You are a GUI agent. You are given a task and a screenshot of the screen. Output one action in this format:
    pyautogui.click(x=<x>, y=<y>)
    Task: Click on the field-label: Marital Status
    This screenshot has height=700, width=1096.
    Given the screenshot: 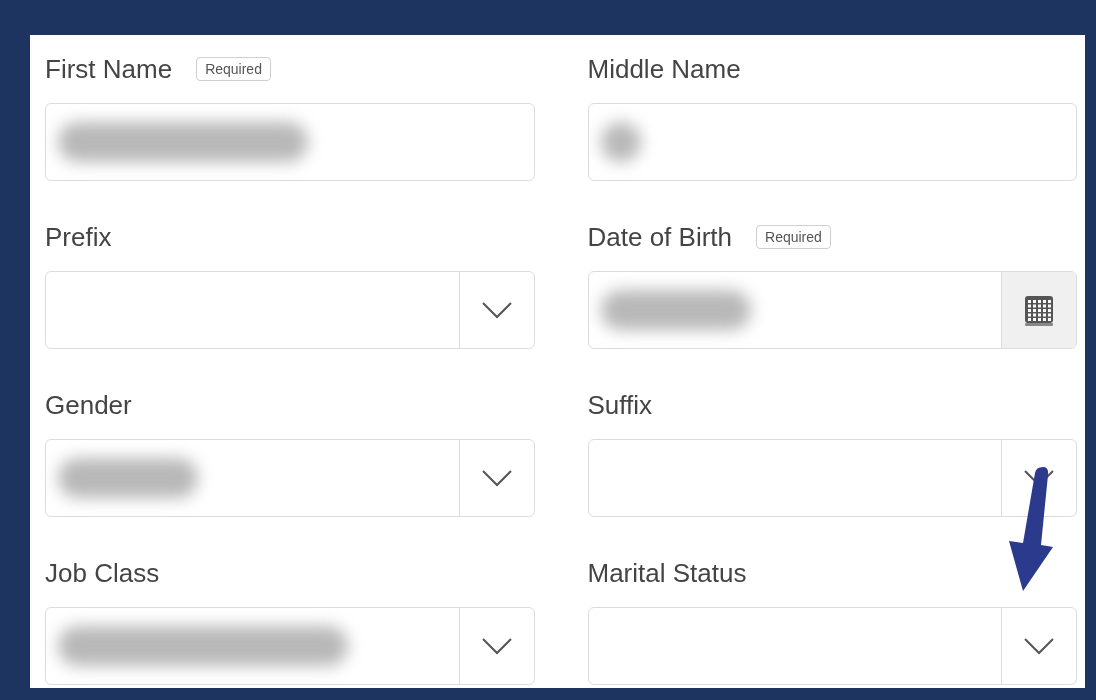 What is the action you would take?
    pyautogui.click(x=667, y=573)
    